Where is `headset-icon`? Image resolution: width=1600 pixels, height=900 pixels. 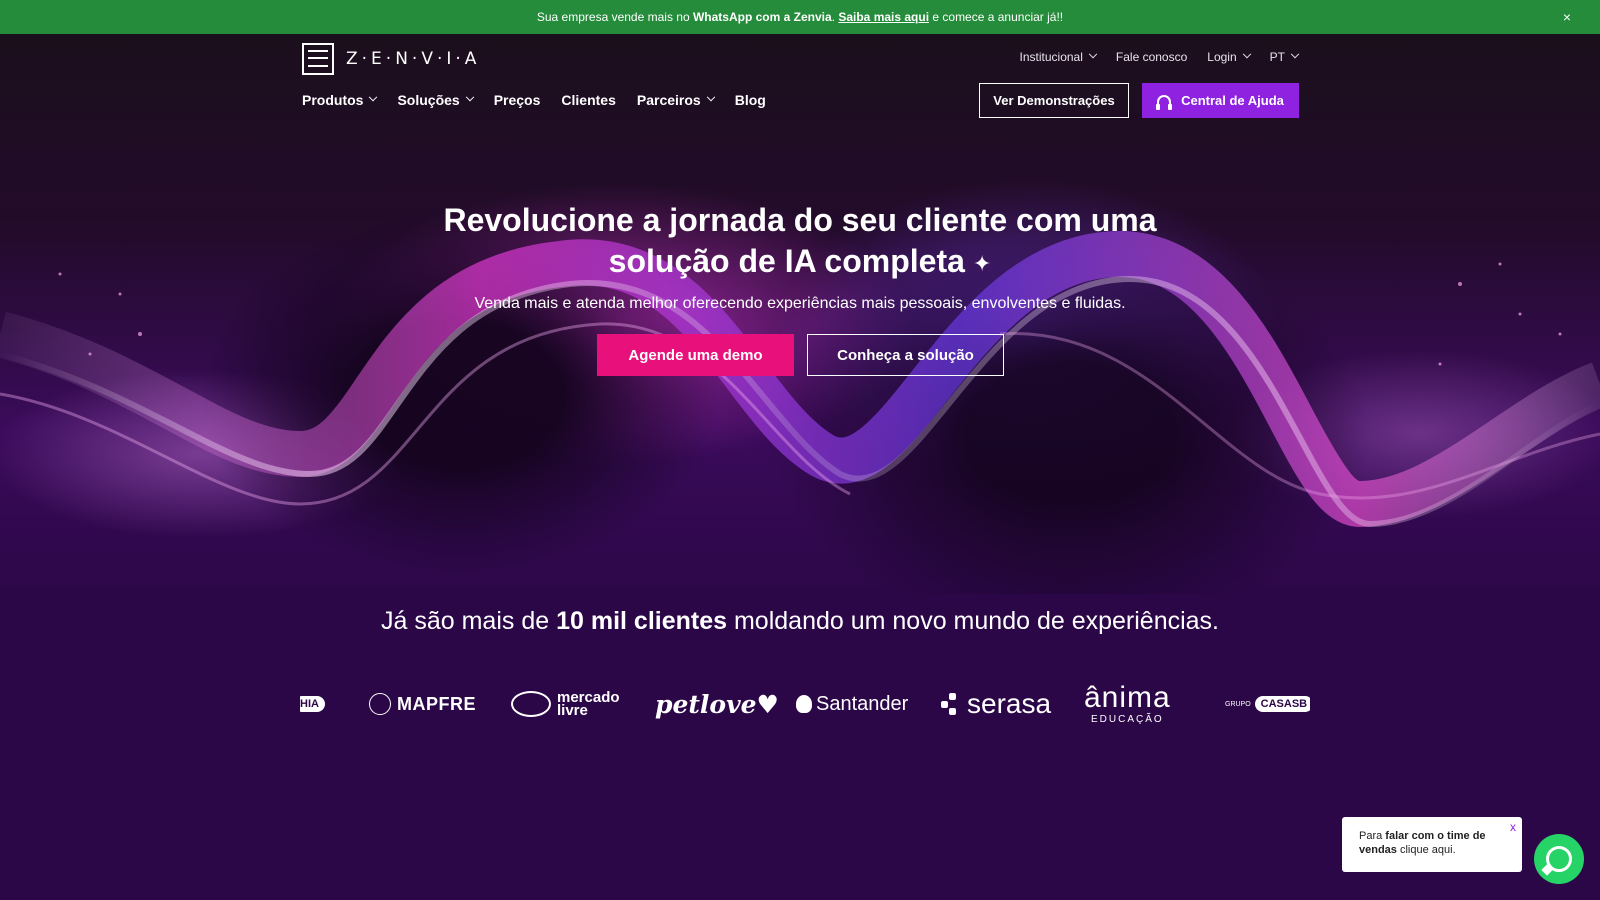 headset-icon is located at coordinates (1164, 102).